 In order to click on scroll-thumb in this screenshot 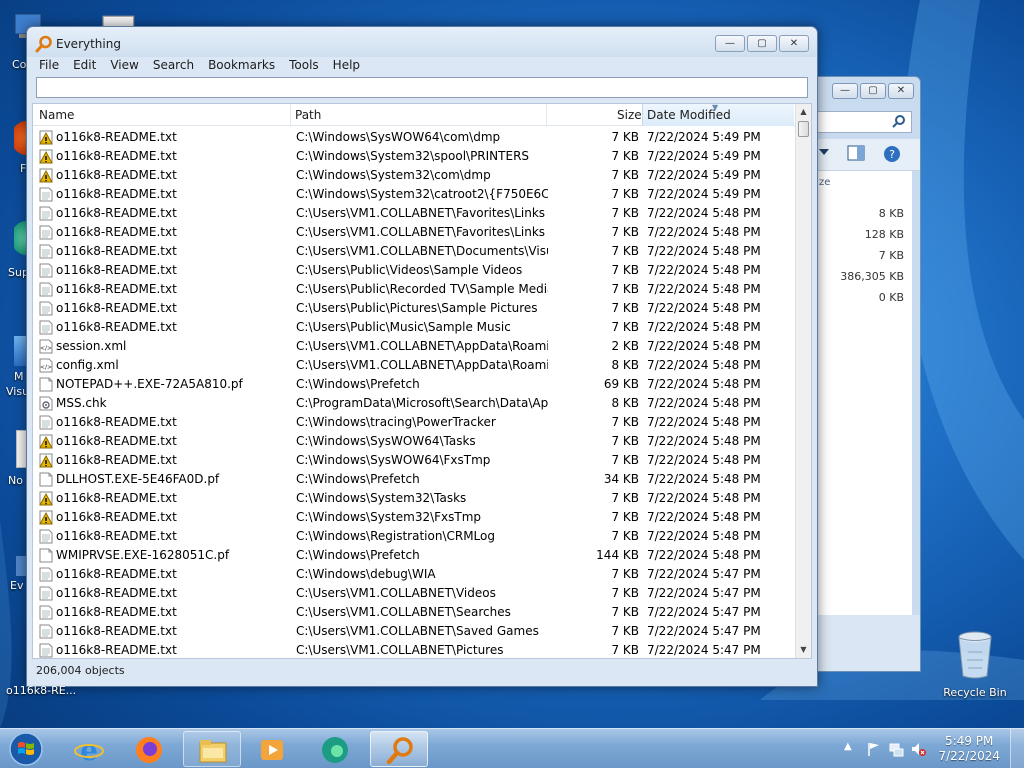, I will do `click(803, 129)`.